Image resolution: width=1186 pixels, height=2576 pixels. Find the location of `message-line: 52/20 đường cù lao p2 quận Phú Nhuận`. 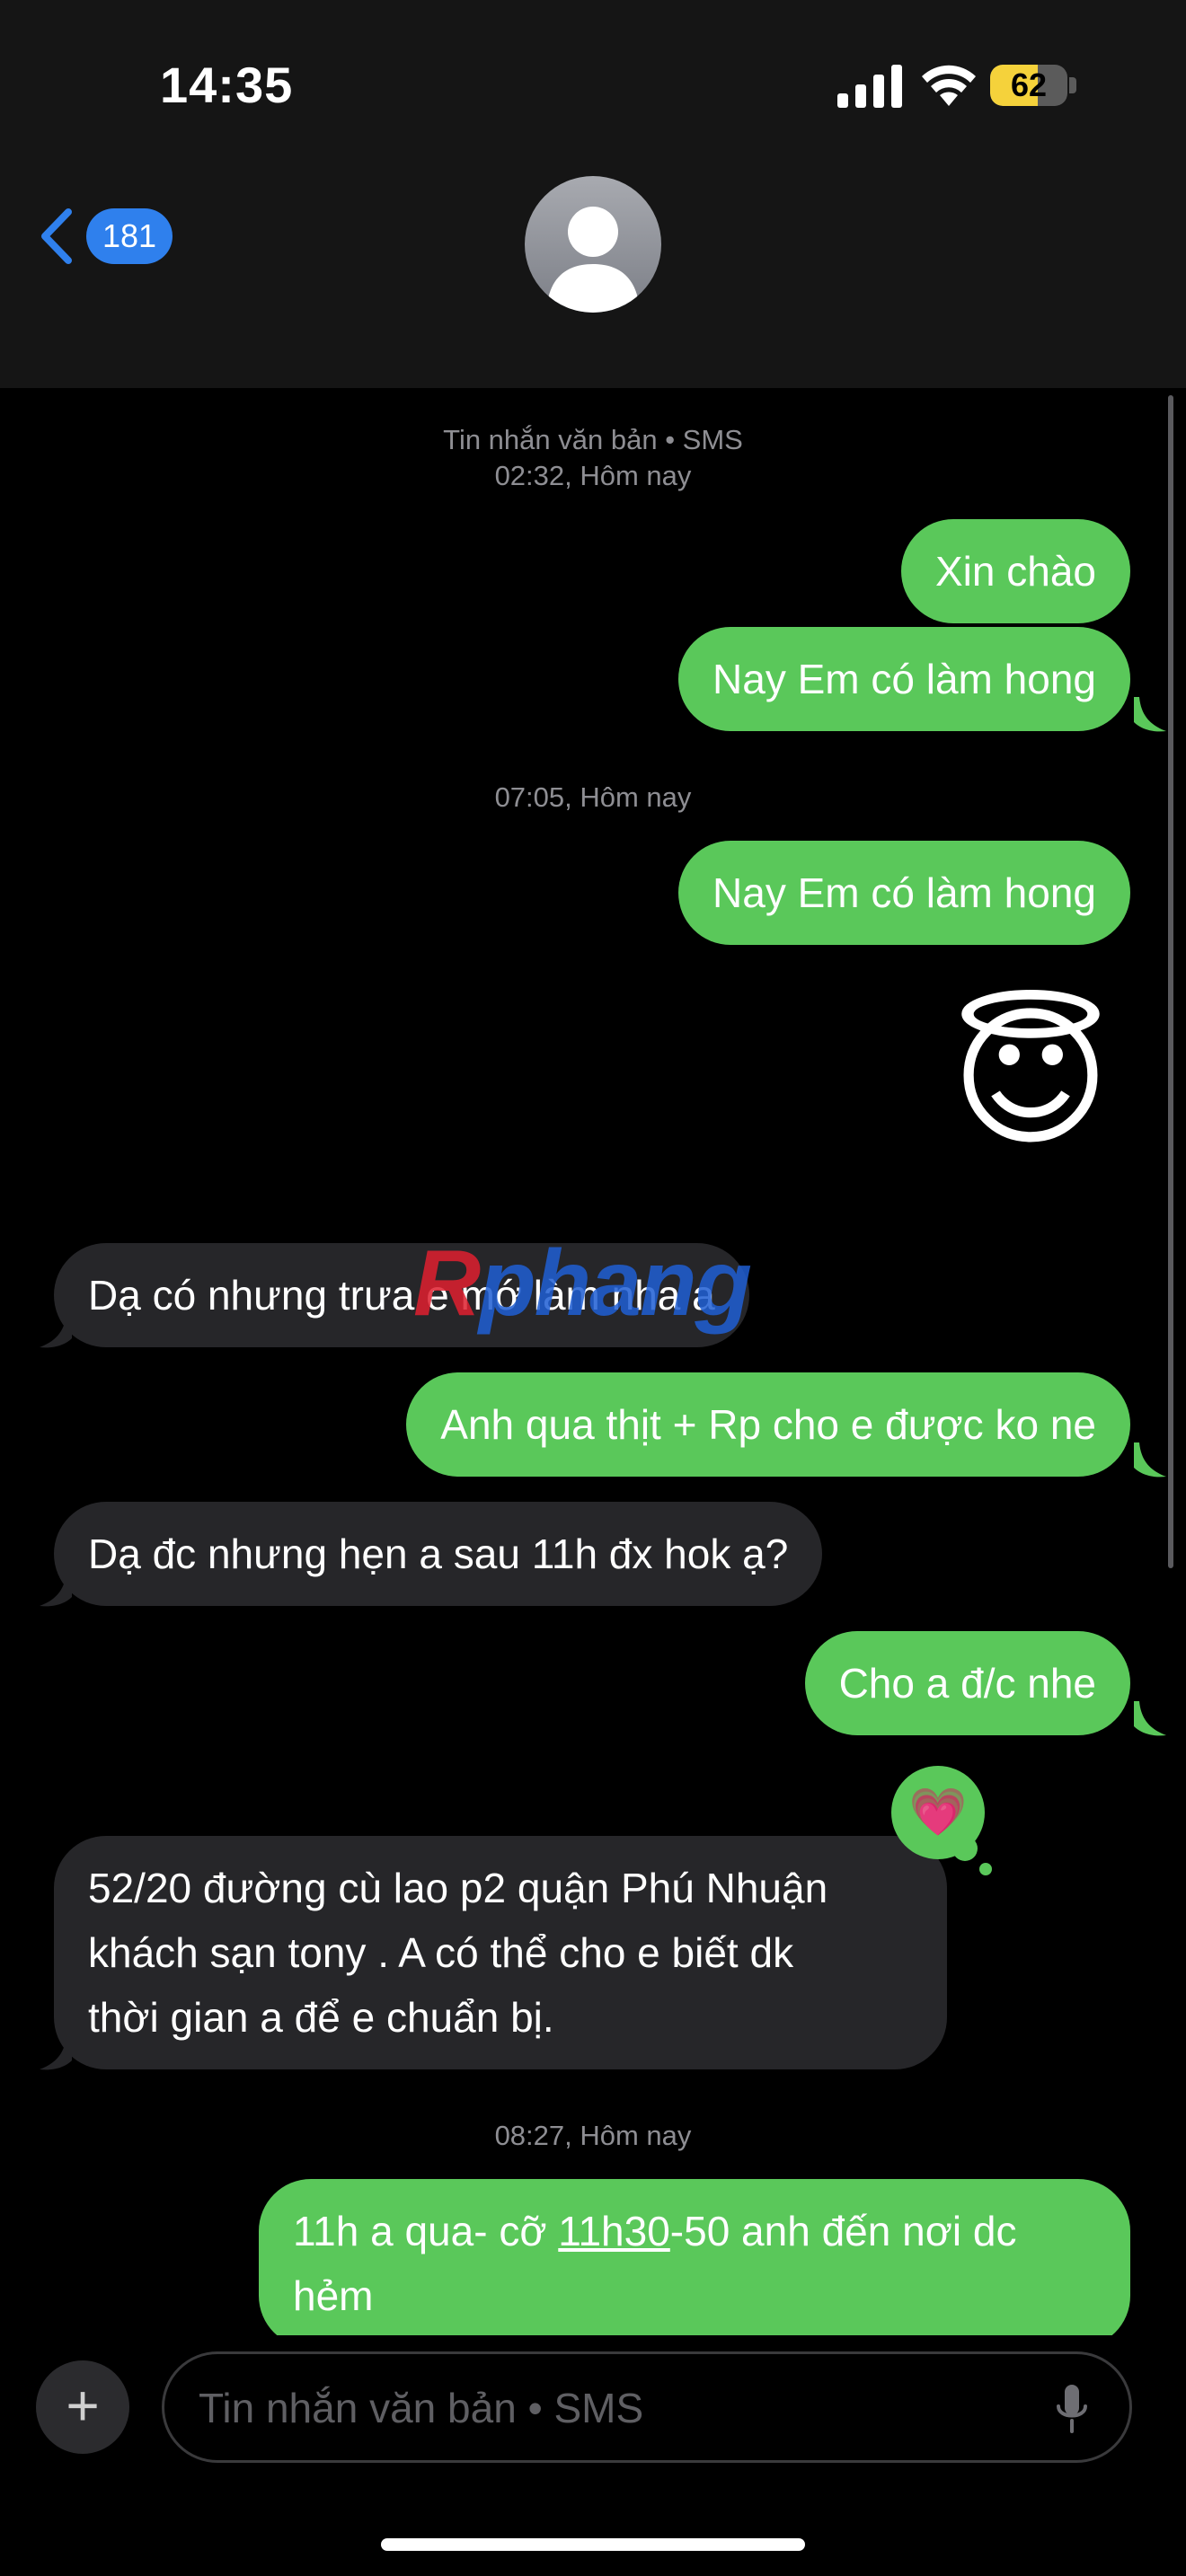

message-line: 52/20 đường cù lao p2 quận Phú Nhuận is located at coordinates (458, 1888).